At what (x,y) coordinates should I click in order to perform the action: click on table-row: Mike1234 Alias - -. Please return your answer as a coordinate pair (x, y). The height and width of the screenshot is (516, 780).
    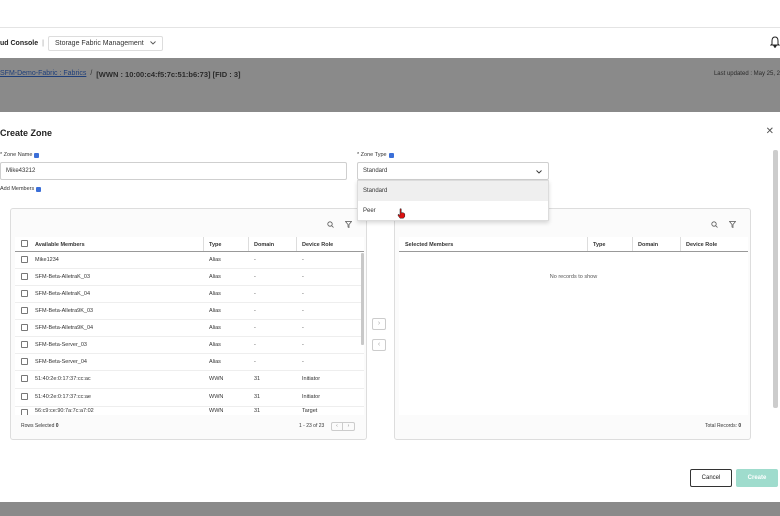
    Looking at the image, I should click on (189, 260).